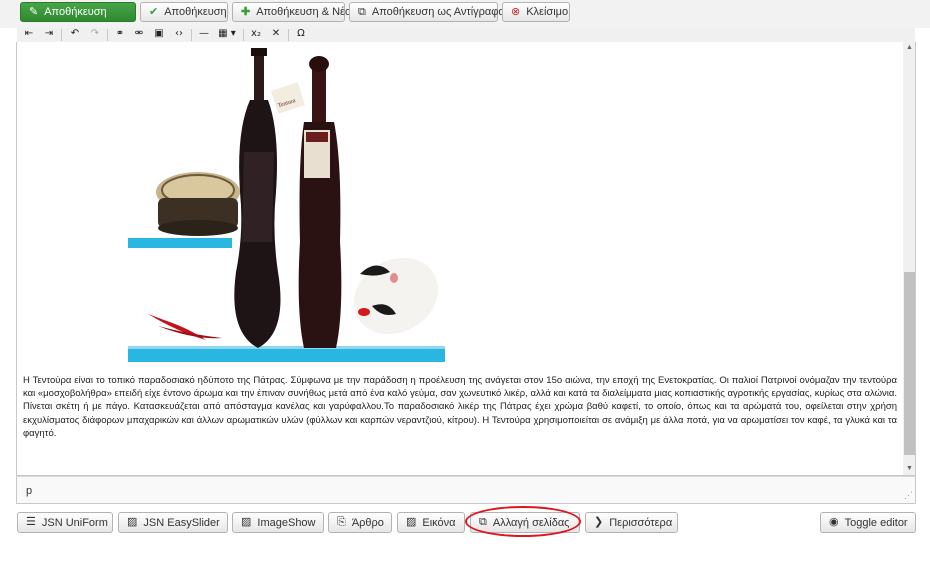  What do you see at coordinates (139, 35) in the screenshot?
I see `unlink-icon: ⚮` at bounding box center [139, 35].